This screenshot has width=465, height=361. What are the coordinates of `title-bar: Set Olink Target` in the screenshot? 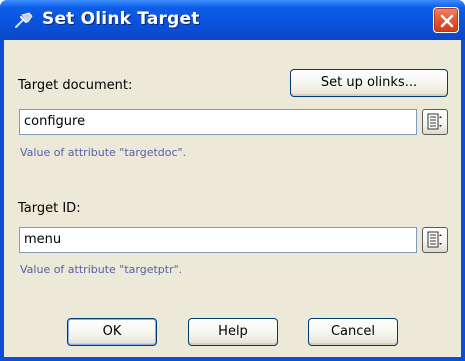 It's located at (232, 20).